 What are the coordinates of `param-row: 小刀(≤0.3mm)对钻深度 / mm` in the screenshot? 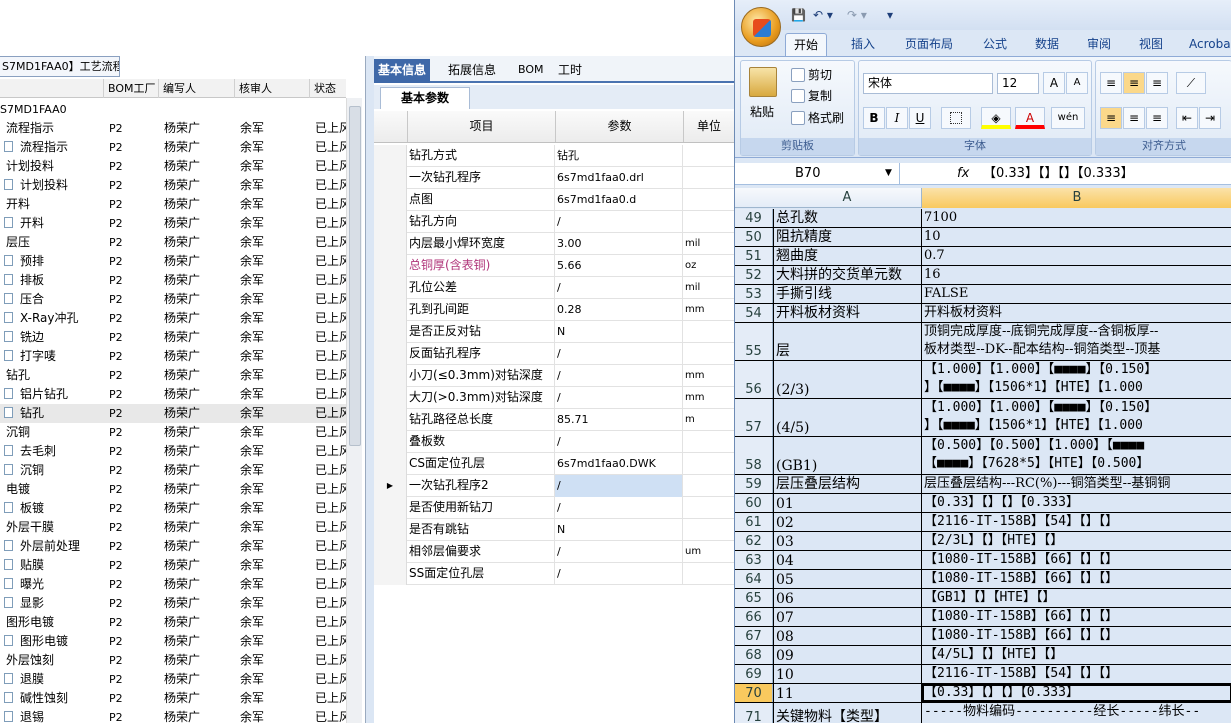 It's located at (554, 376).